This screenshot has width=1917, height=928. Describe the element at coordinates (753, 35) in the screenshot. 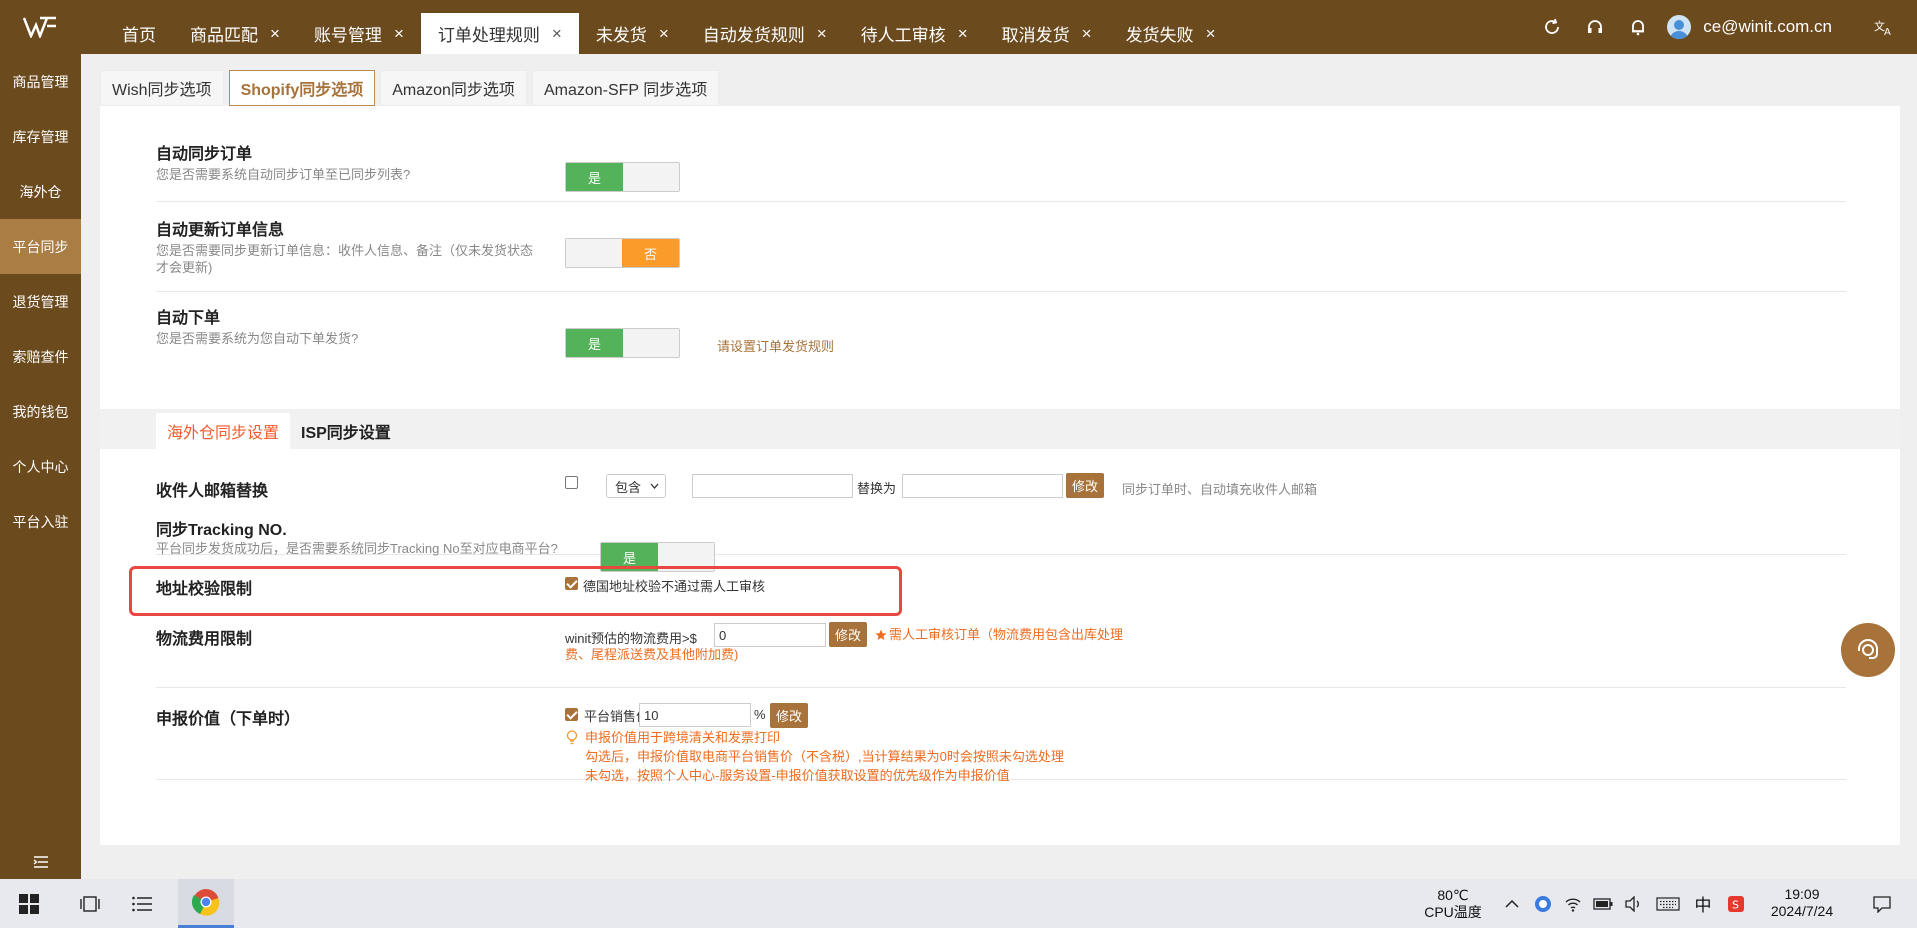

I see `tab-label: 自动发货规则` at that location.